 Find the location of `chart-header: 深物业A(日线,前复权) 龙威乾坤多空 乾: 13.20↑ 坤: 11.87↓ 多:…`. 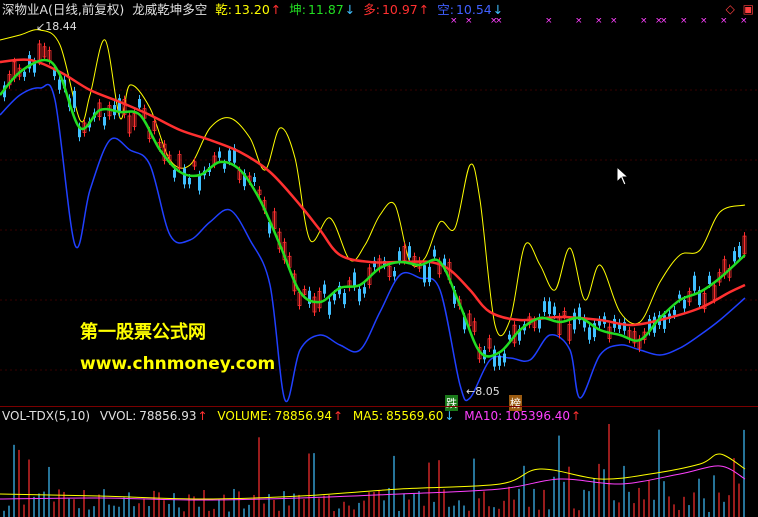

chart-header: 深物业A(日线,前复权) 龙威乾坤多空 乾: 13.20↑ 坤: 11.87↓ 多:… is located at coordinates (254, 10).